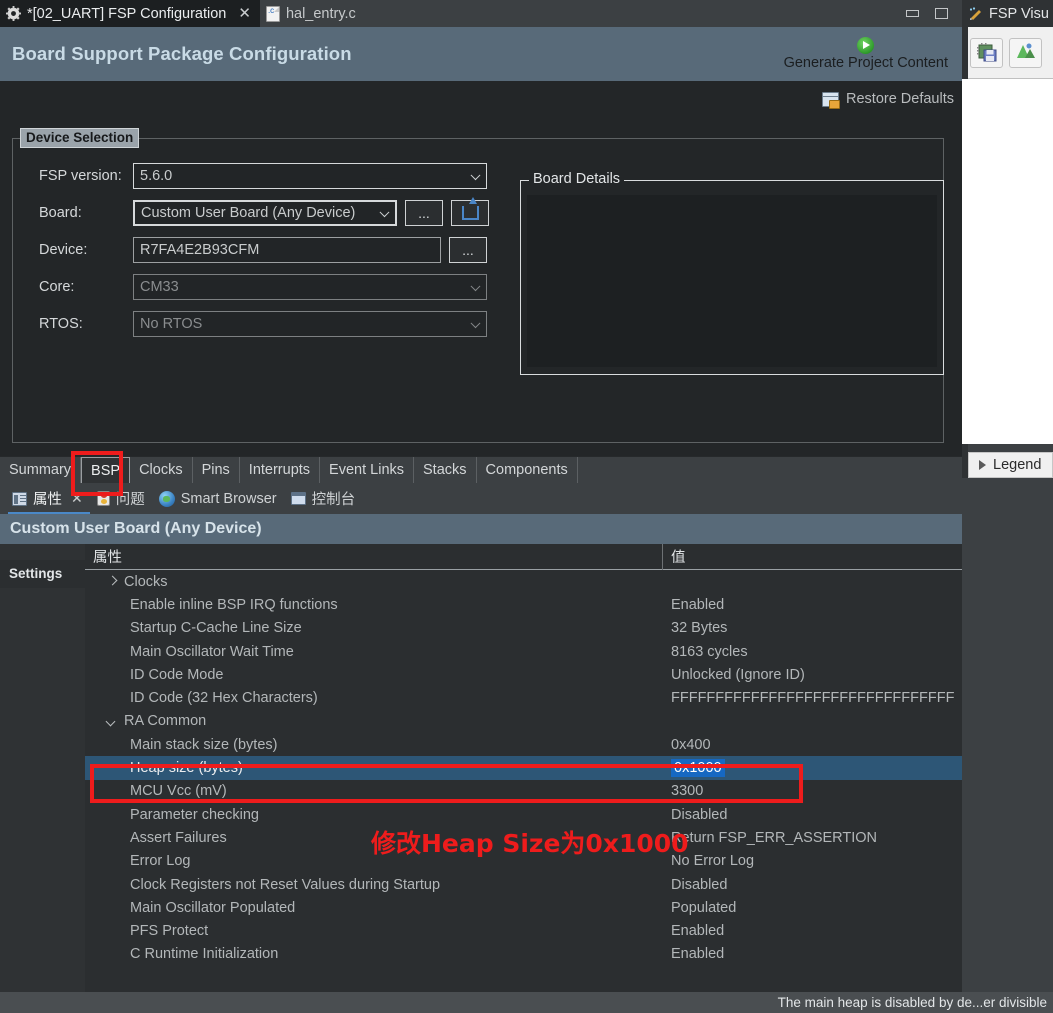 This screenshot has width=1053, height=1013. I want to click on row-value: 0x1000, so click(693, 768).